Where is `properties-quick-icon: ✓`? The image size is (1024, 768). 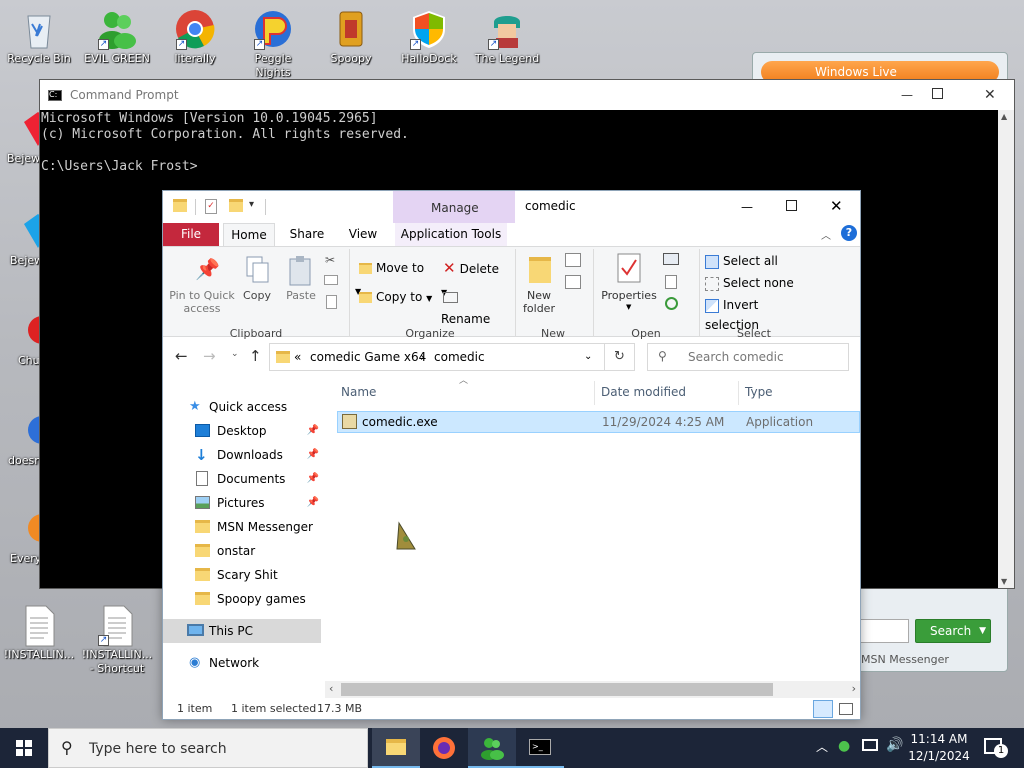
properties-quick-icon: ✓ is located at coordinates (211, 206).